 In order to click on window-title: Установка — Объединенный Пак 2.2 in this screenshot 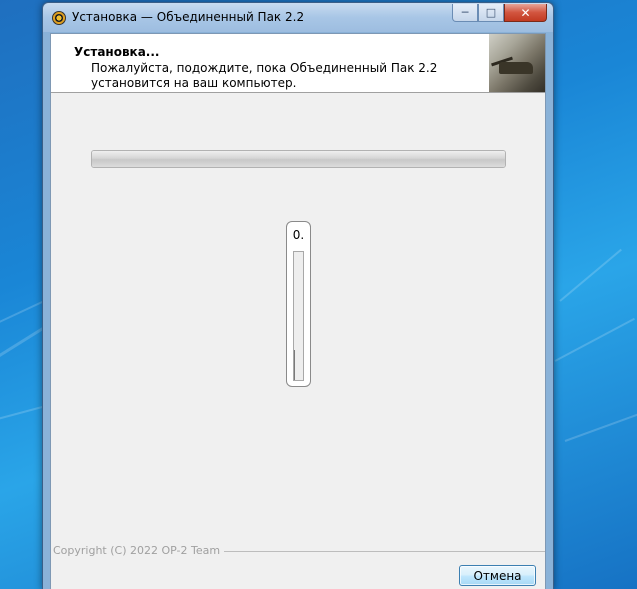, I will do `click(188, 17)`.